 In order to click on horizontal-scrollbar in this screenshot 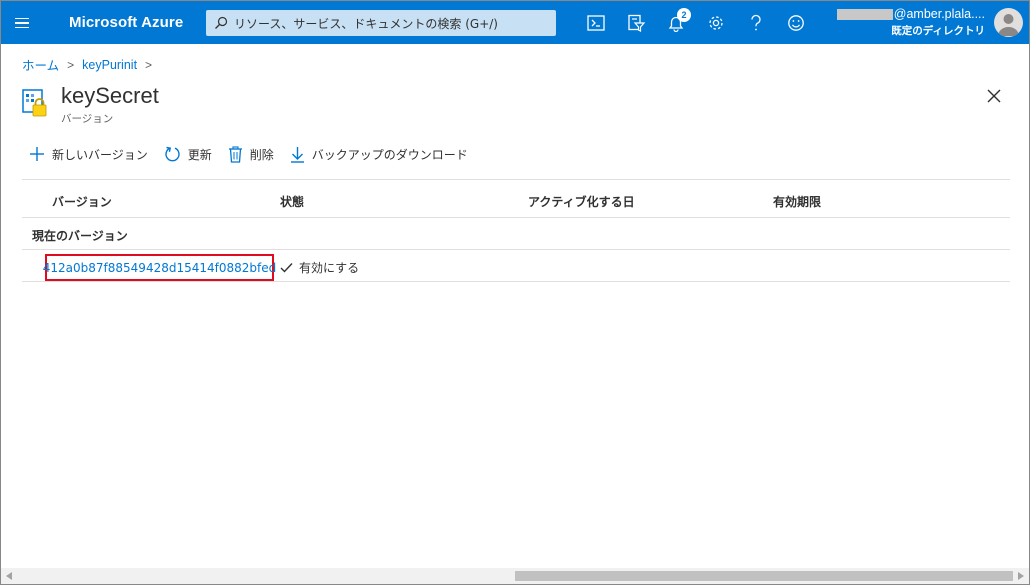, I will do `click(515, 576)`.